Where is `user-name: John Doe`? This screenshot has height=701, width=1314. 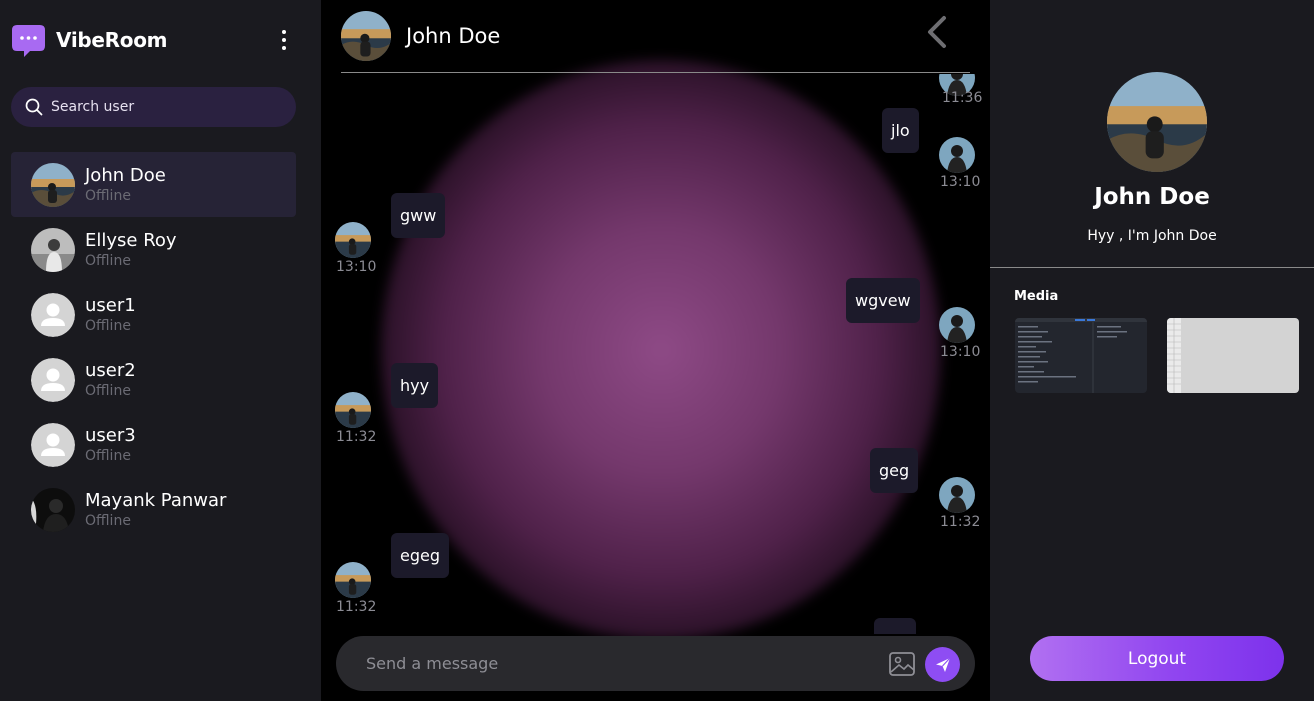
user-name: John Doe is located at coordinates (125, 175).